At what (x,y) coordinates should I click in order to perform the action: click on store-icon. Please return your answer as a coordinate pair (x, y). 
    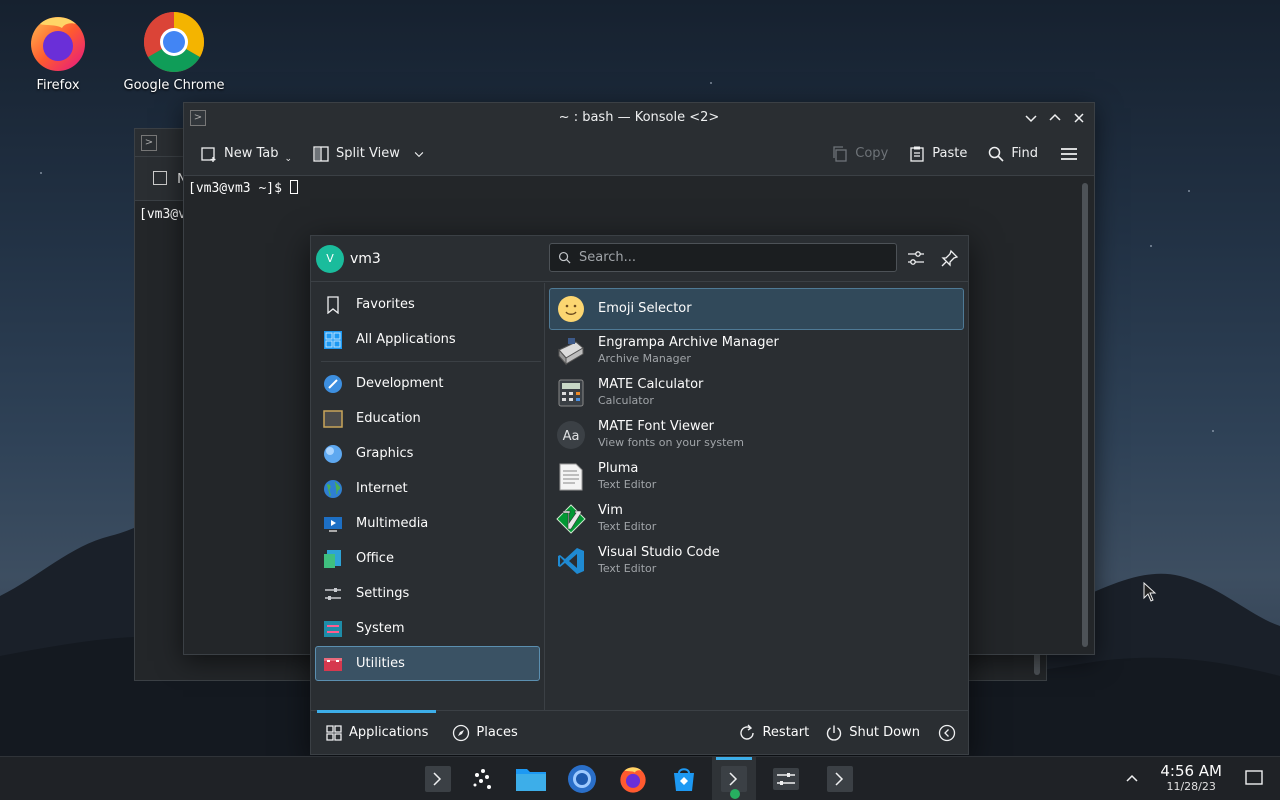
    Looking at the image, I should click on (684, 779).